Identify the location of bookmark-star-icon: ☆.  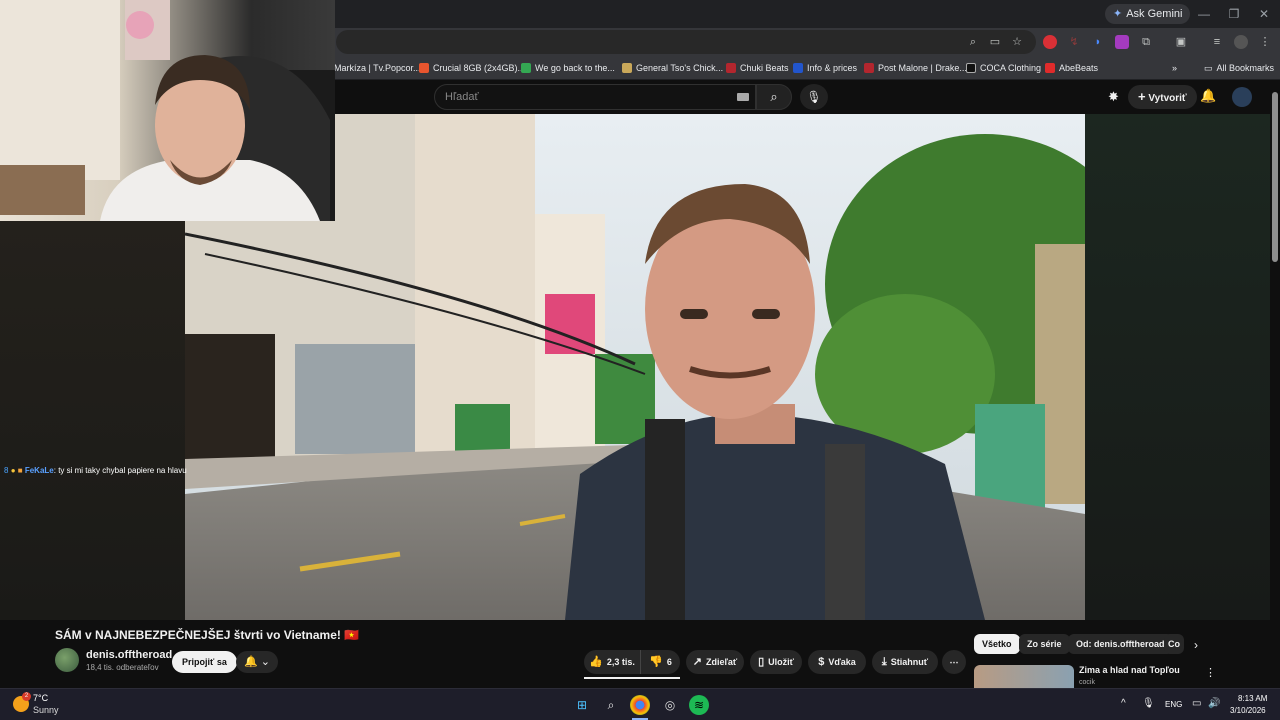
(1017, 42).